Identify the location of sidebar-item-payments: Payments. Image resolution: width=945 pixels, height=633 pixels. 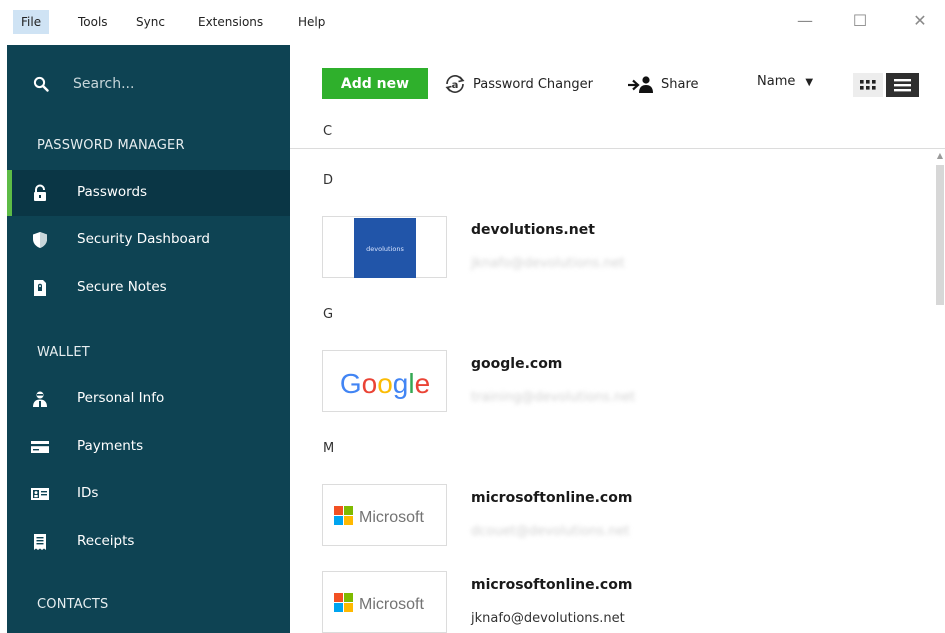
(148, 447).